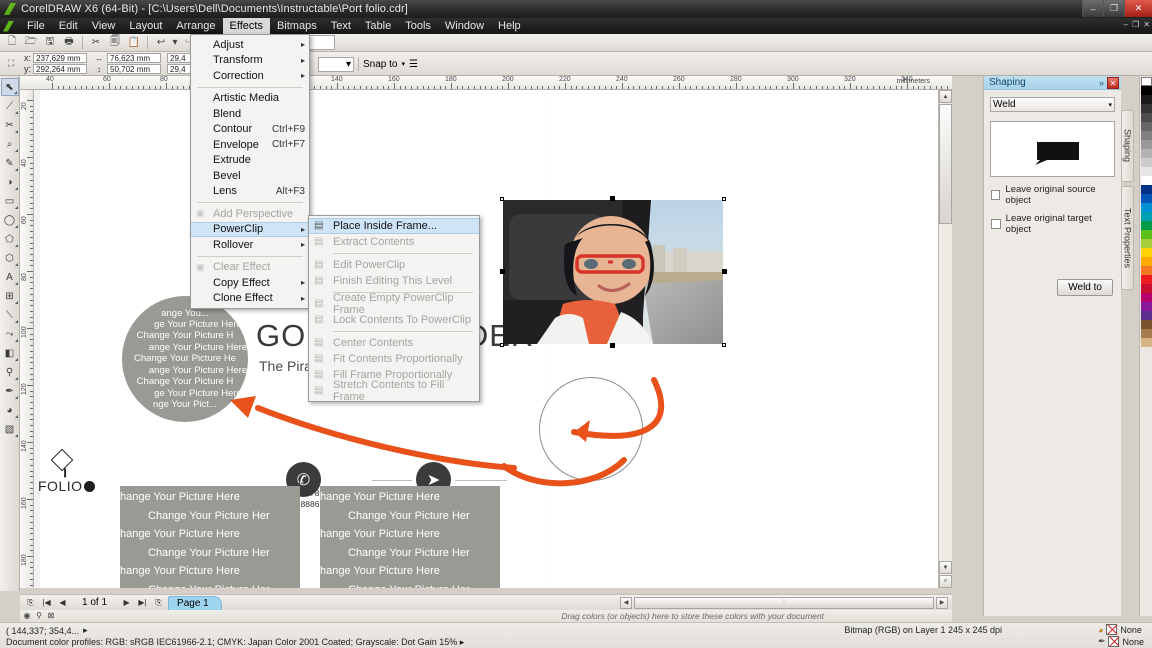  What do you see at coordinates (145, 26) in the screenshot?
I see `menu-layout: Layout` at bounding box center [145, 26].